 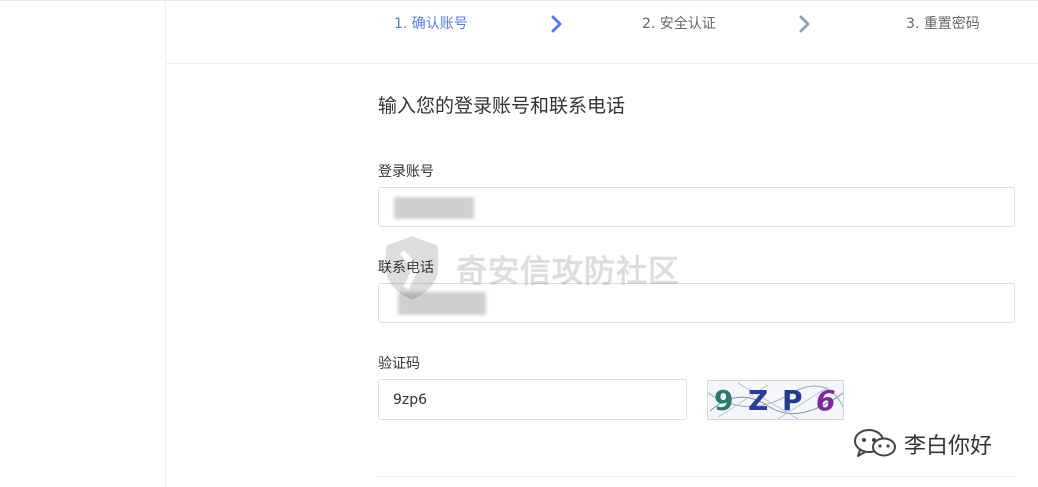 What do you see at coordinates (442, 303) in the screenshot?
I see `redacted-phone-value` at bounding box center [442, 303].